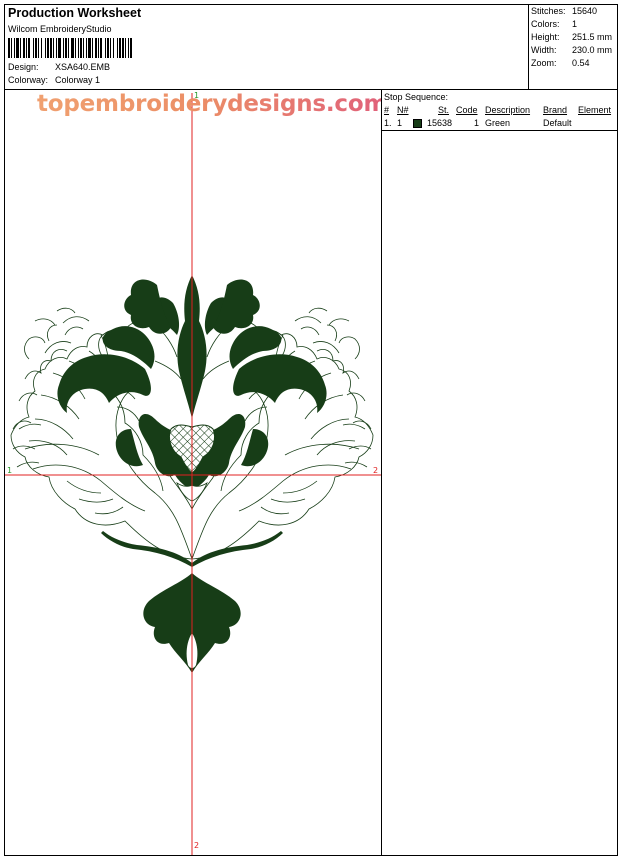 The height and width of the screenshot is (860, 620). I want to click on stat-width: Width: 230.0 mm, so click(571, 50).